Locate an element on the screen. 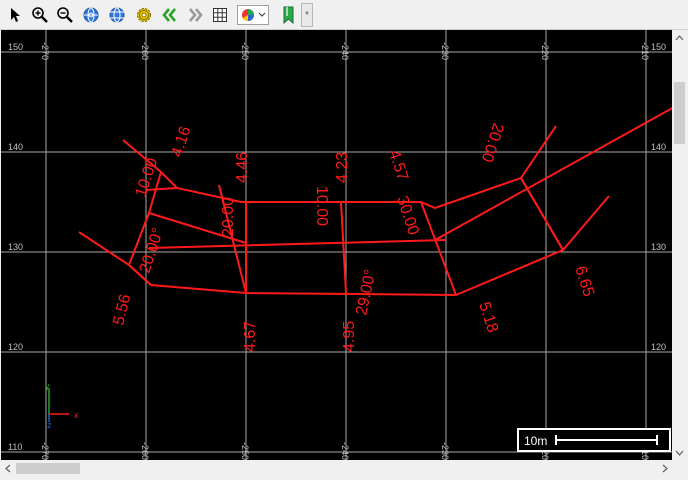 Image resolution: width=688 pixels, height=480 pixels. chevron-right-icon is located at coordinates (665, 468).